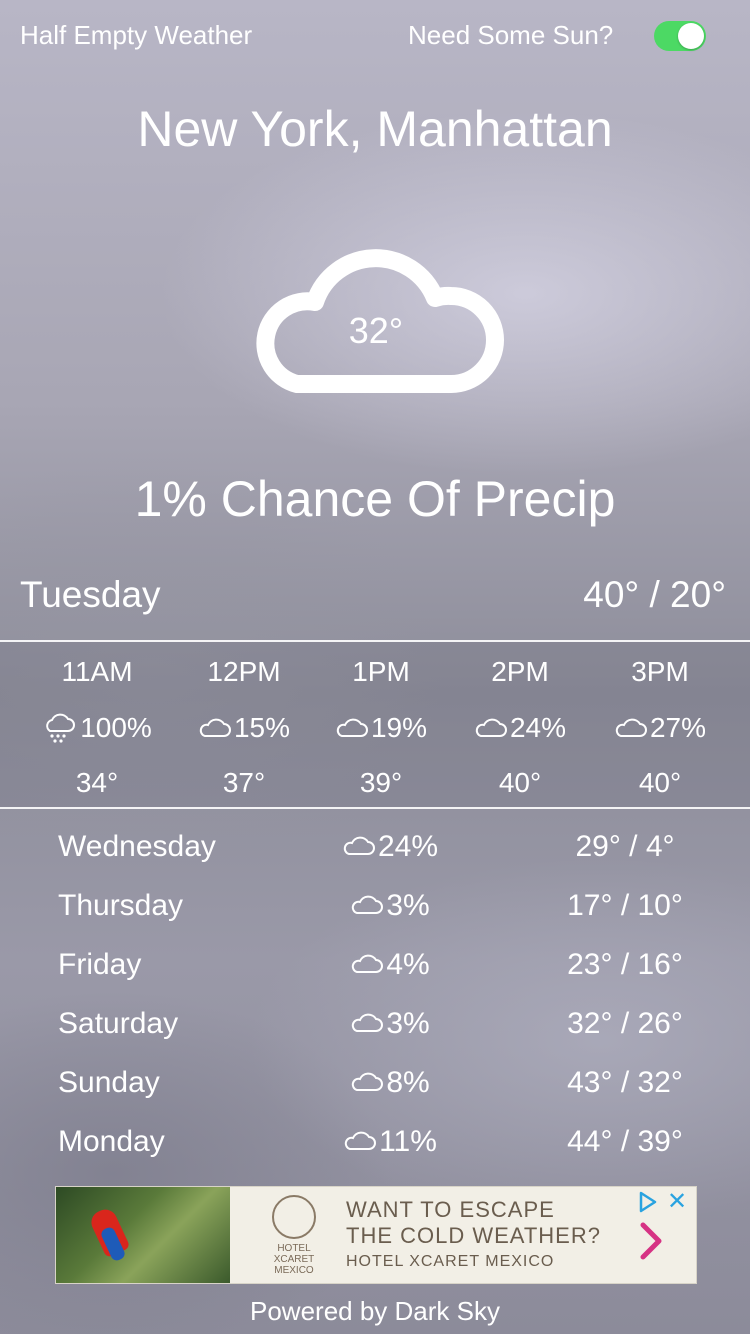 This screenshot has height=1334, width=750. What do you see at coordinates (651, 1241) in the screenshot?
I see `chevron-right-icon` at bounding box center [651, 1241].